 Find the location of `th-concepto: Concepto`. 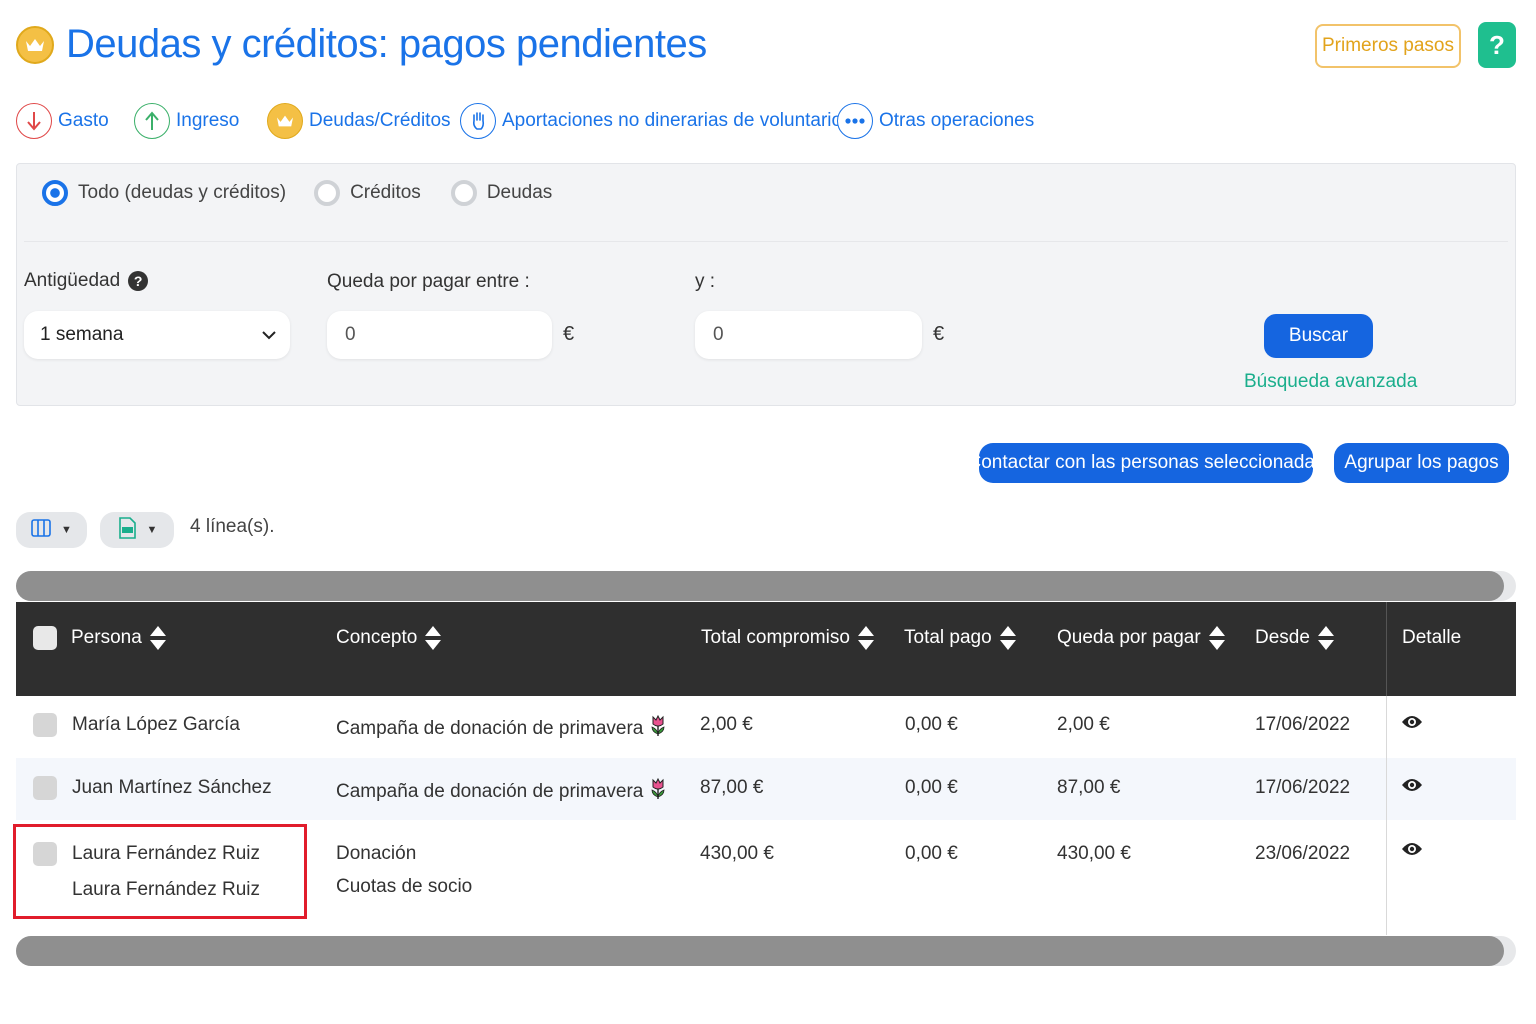

th-concepto: Concepto is located at coordinates (389, 638).